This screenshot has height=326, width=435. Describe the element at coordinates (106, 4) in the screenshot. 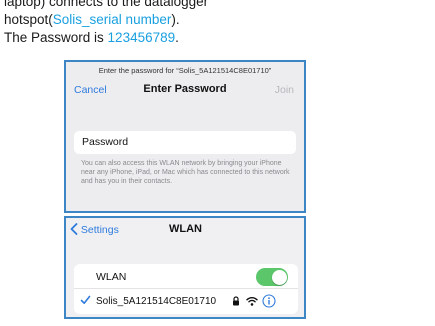

I see `instruction-line-1: laptop) connects to the datalogger` at that location.